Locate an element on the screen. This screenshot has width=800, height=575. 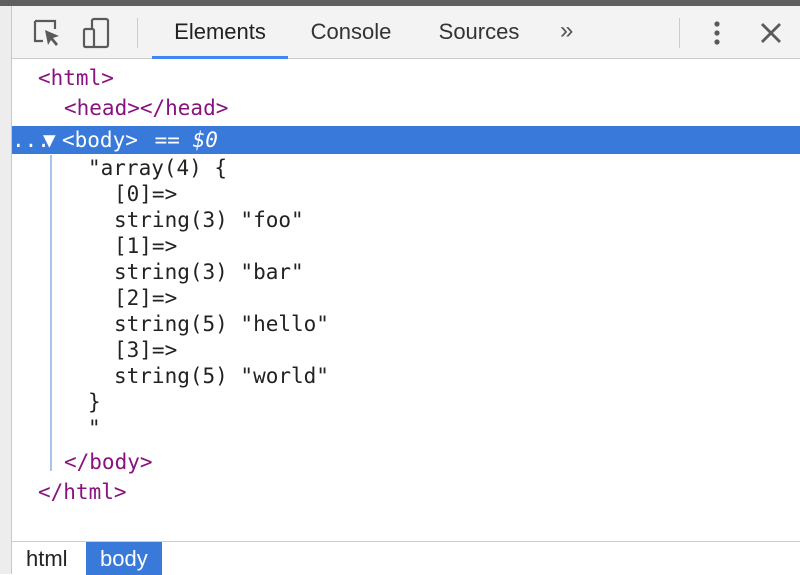
text-node-line: [3]=> is located at coordinates (146, 350).